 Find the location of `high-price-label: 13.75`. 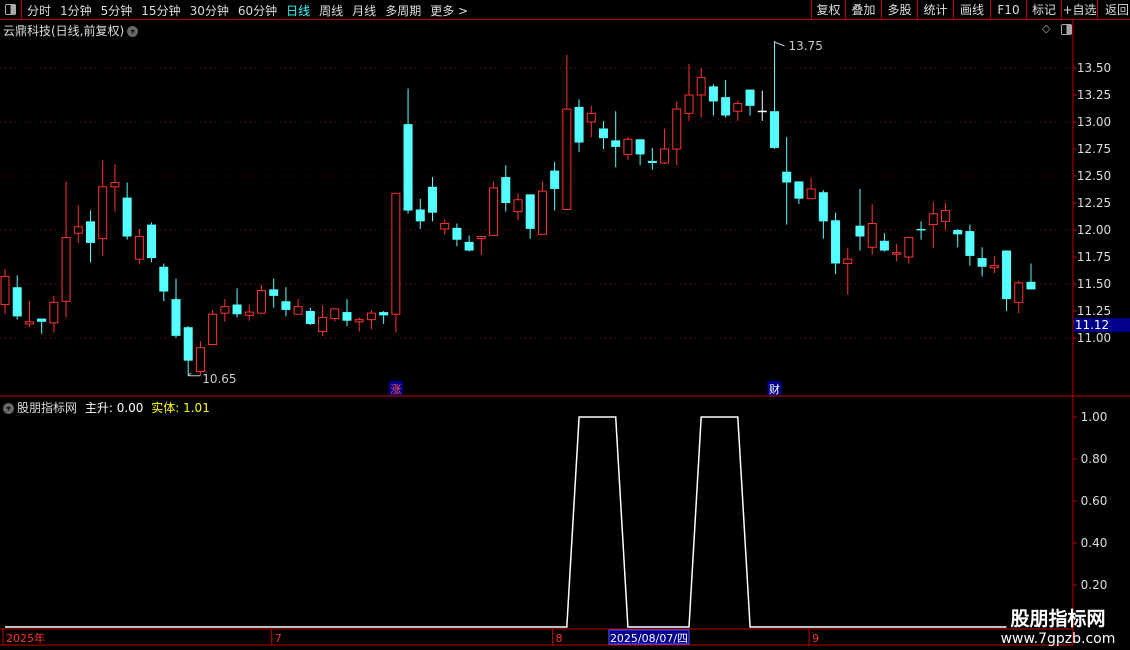

high-price-label: 13.75 is located at coordinates (805, 46).